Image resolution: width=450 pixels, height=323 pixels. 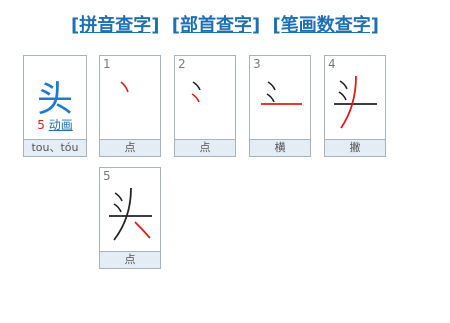 I want to click on stroke-card-2: 2 点, so click(x=205, y=106).